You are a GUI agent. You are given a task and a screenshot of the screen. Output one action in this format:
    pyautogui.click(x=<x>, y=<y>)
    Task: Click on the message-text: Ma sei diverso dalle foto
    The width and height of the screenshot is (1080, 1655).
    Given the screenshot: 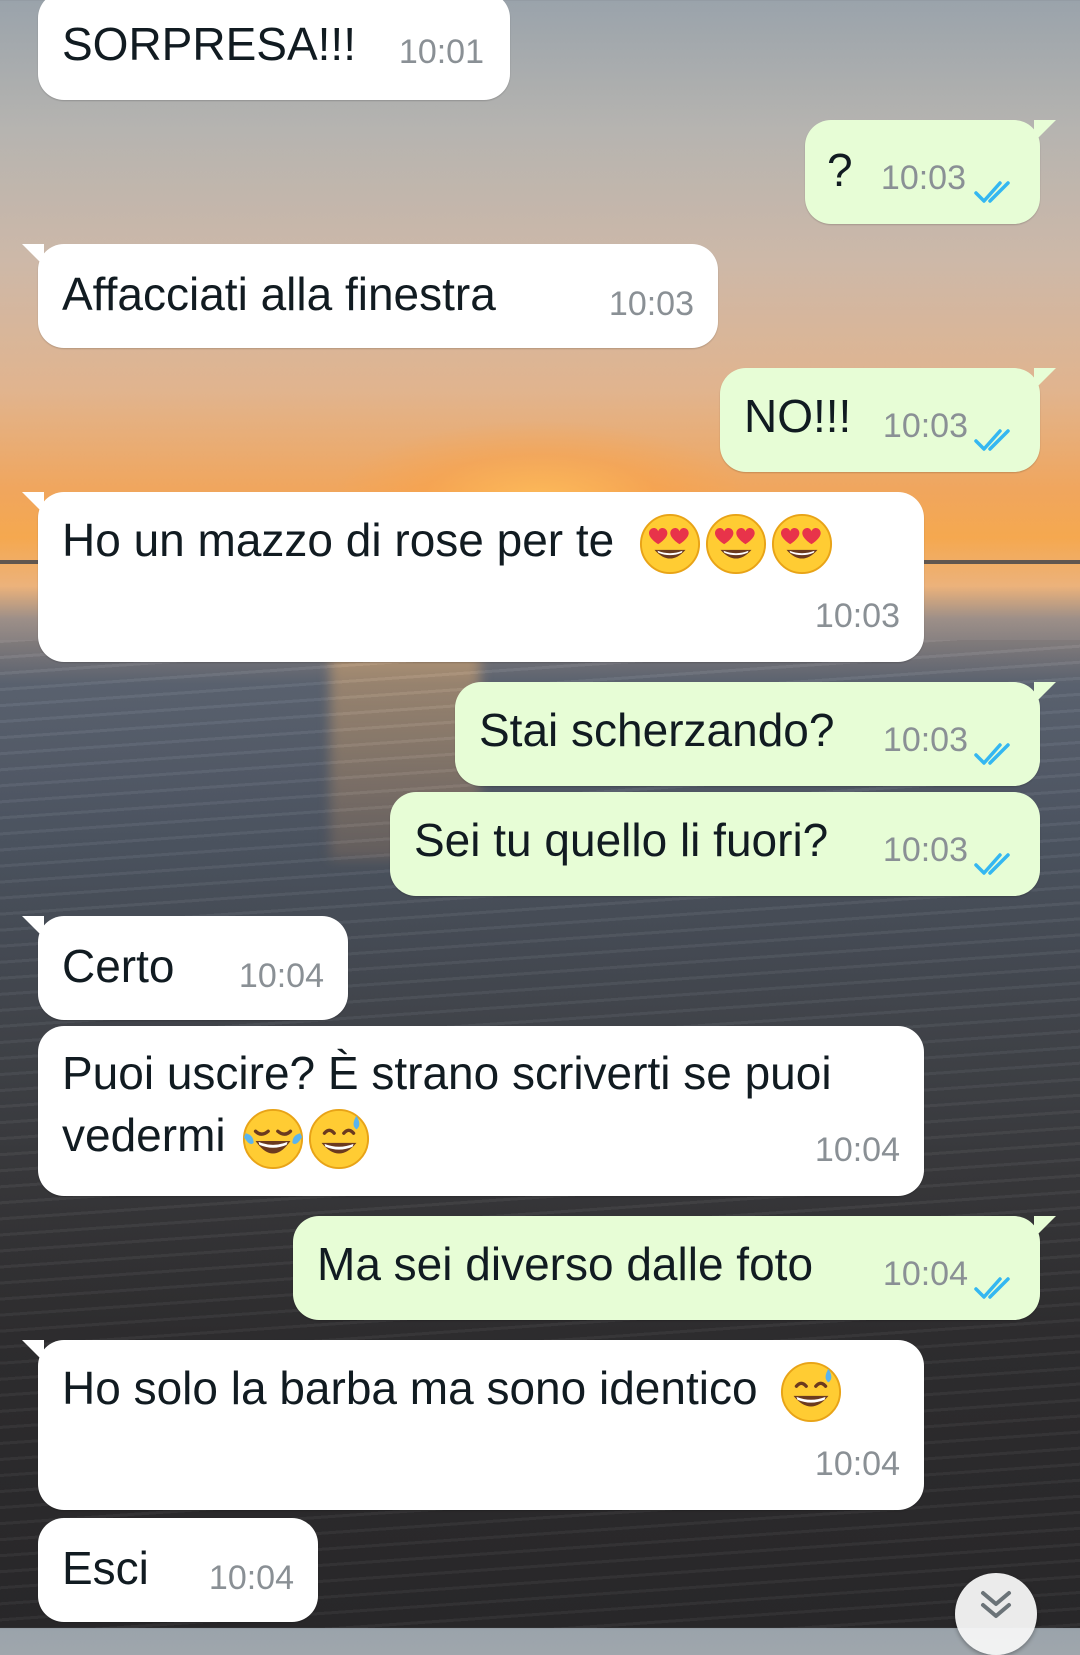 What is the action you would take?
    pyautogui.click(x=565, y=1264)
    